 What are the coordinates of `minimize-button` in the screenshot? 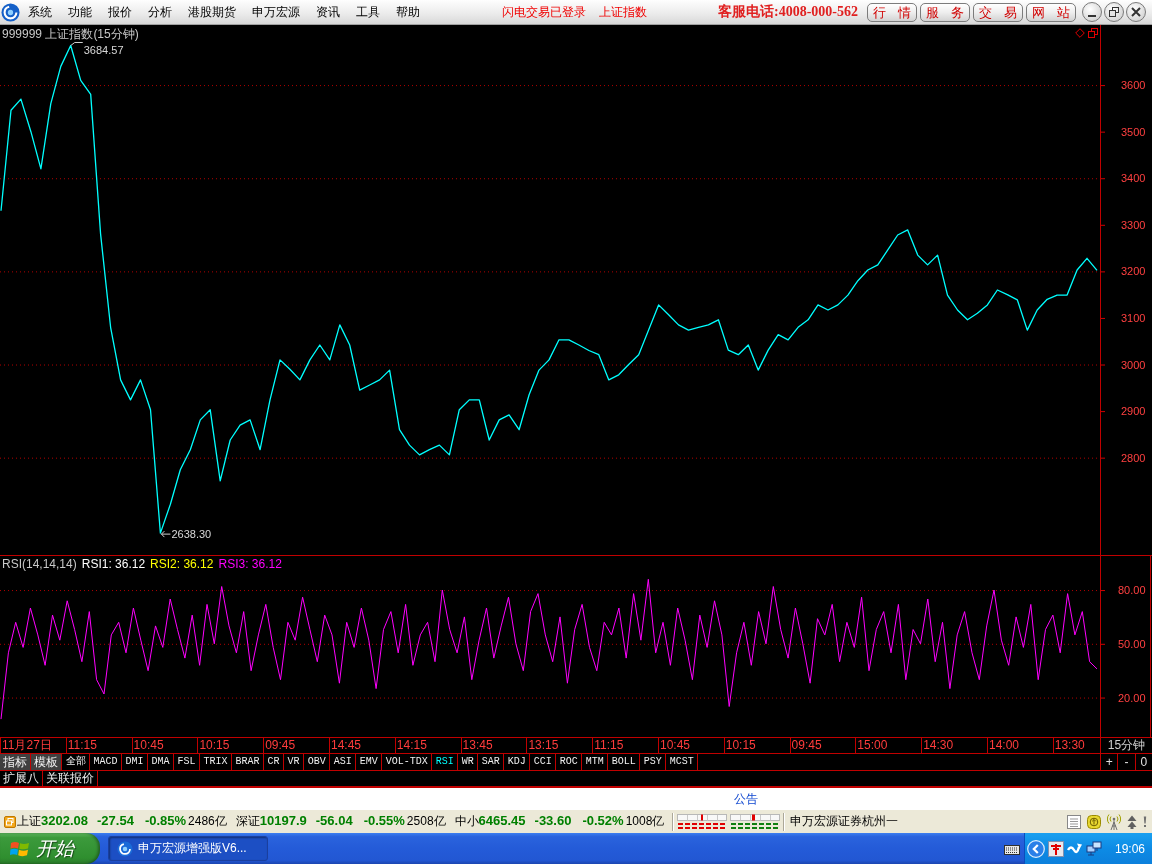 It's located at (1092, 12).